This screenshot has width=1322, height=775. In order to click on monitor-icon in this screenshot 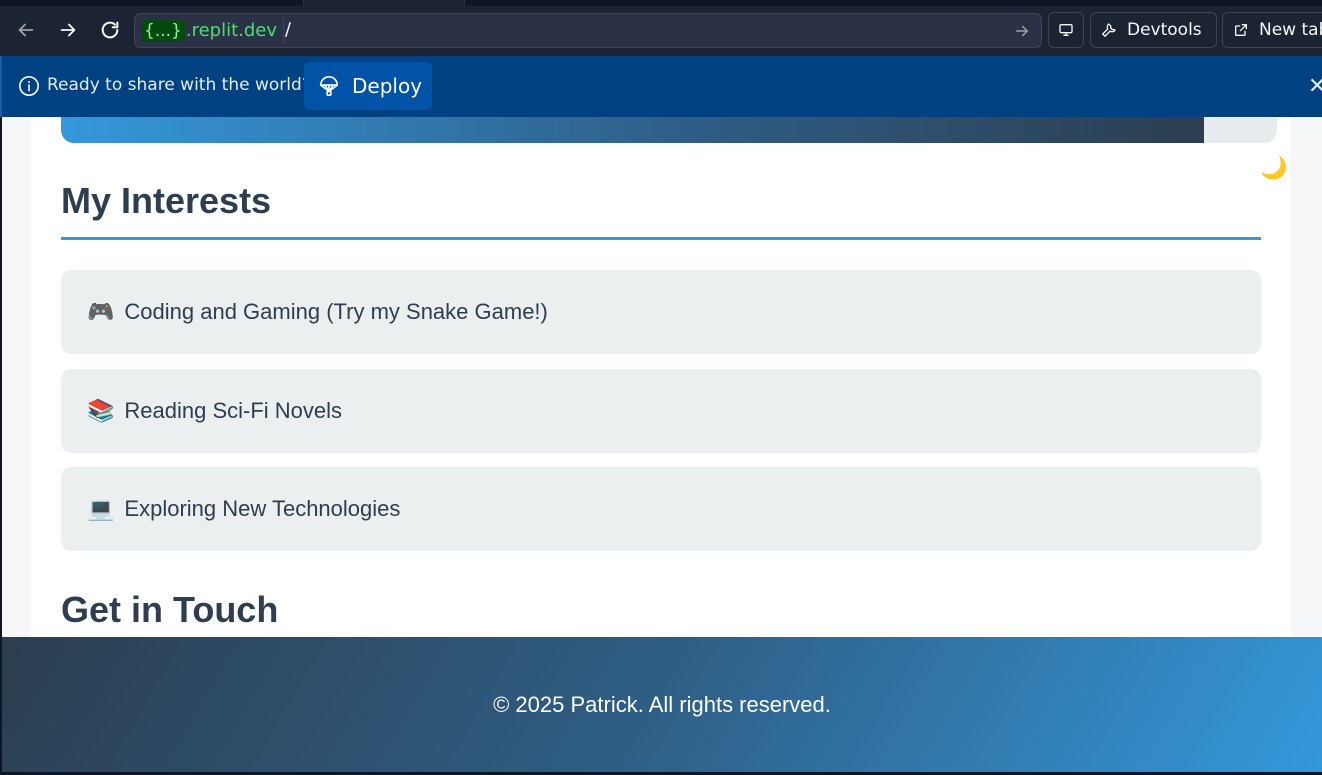, I will do `click(1066, 29)`.